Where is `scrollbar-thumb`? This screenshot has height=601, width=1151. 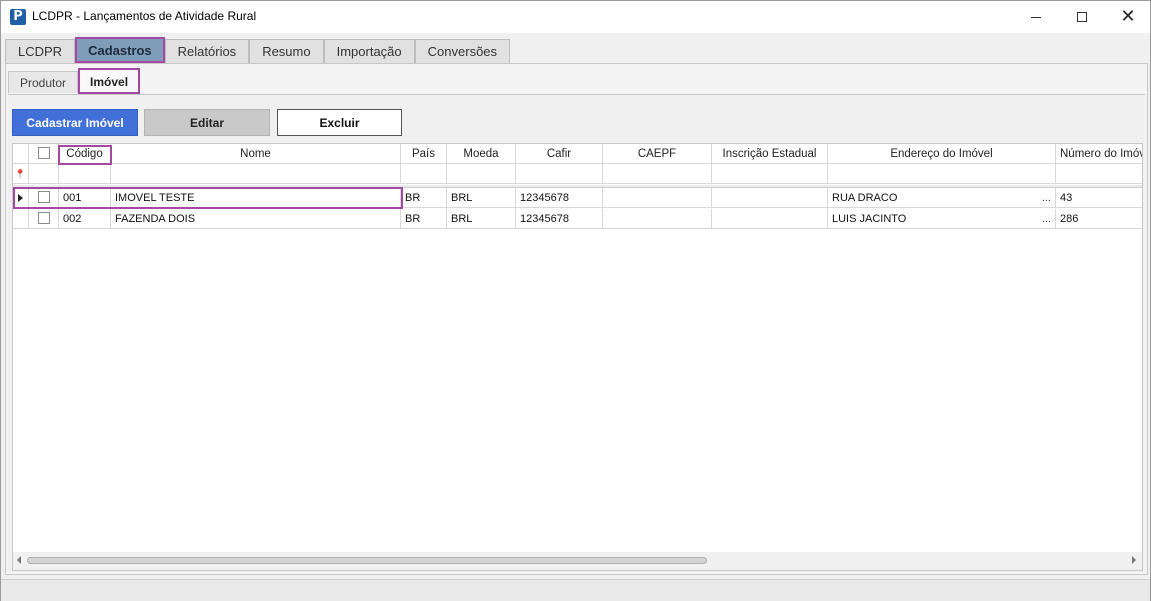
scrollbar-thumb is located at coordinates (367, 560).